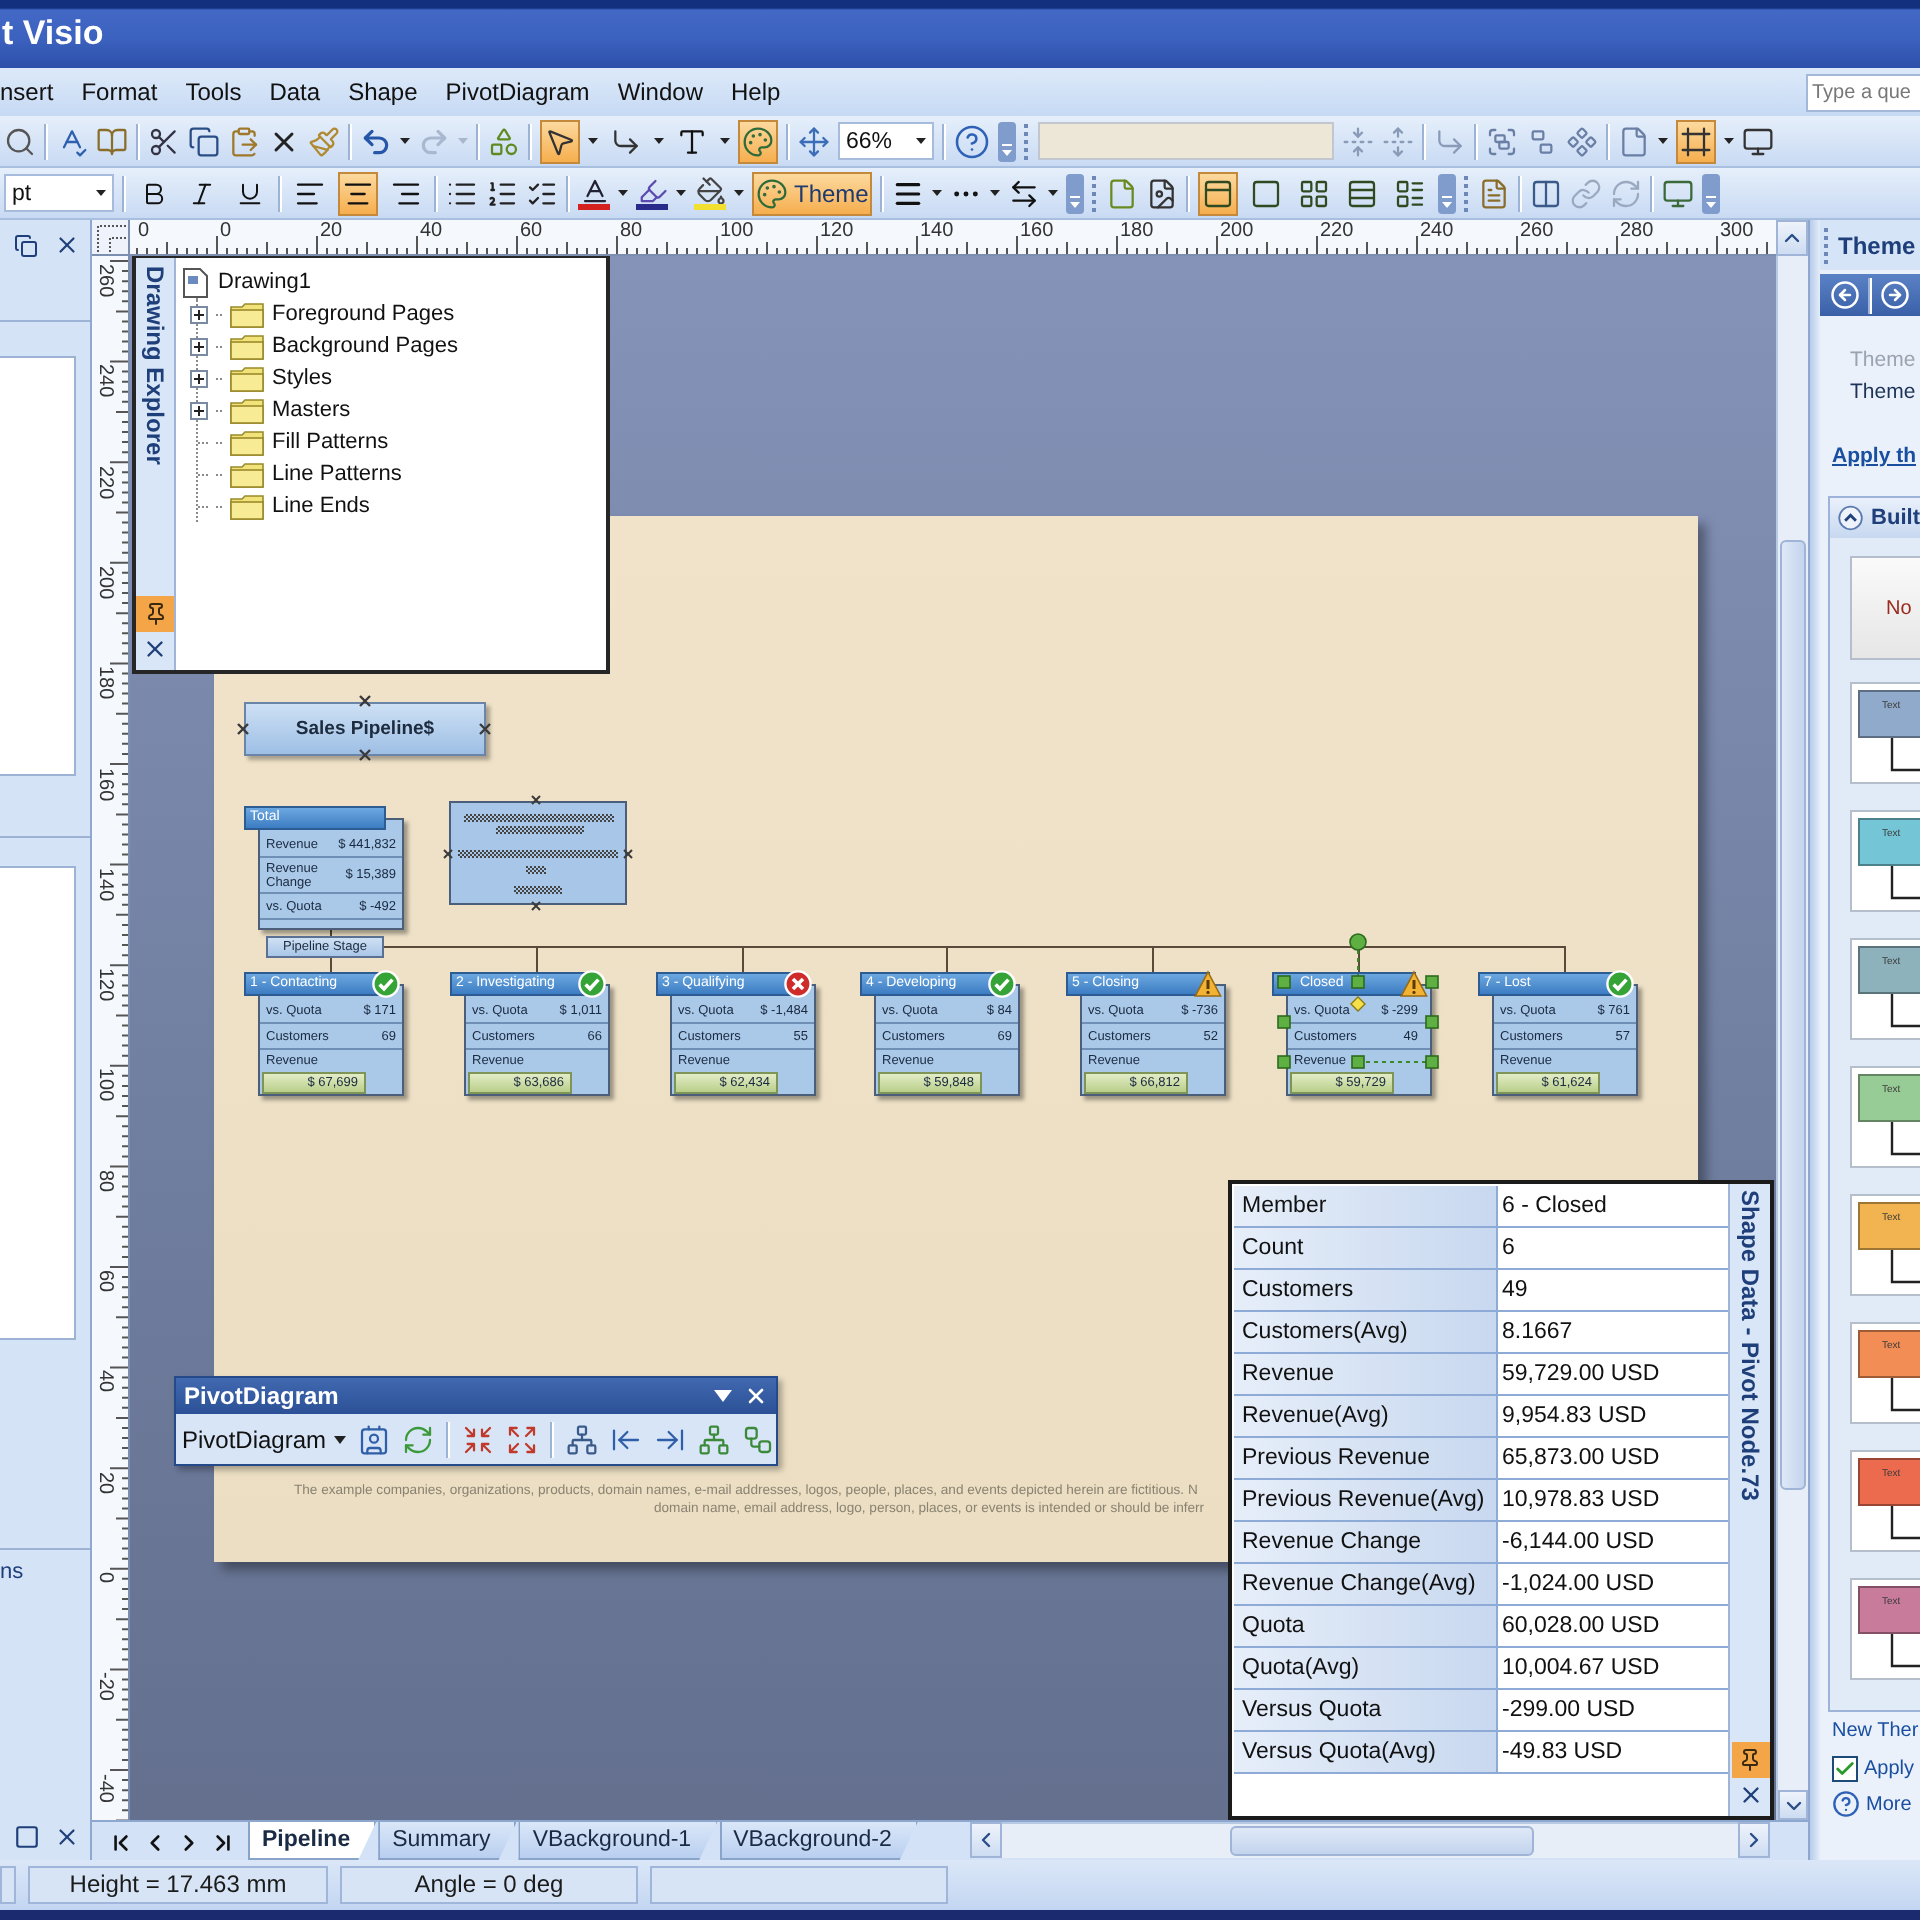 This screenshot has width=1920, height=1920. Describe the element at coordinates (812, 193) in the screenshot. I see `theme-button: Theme` at that location.